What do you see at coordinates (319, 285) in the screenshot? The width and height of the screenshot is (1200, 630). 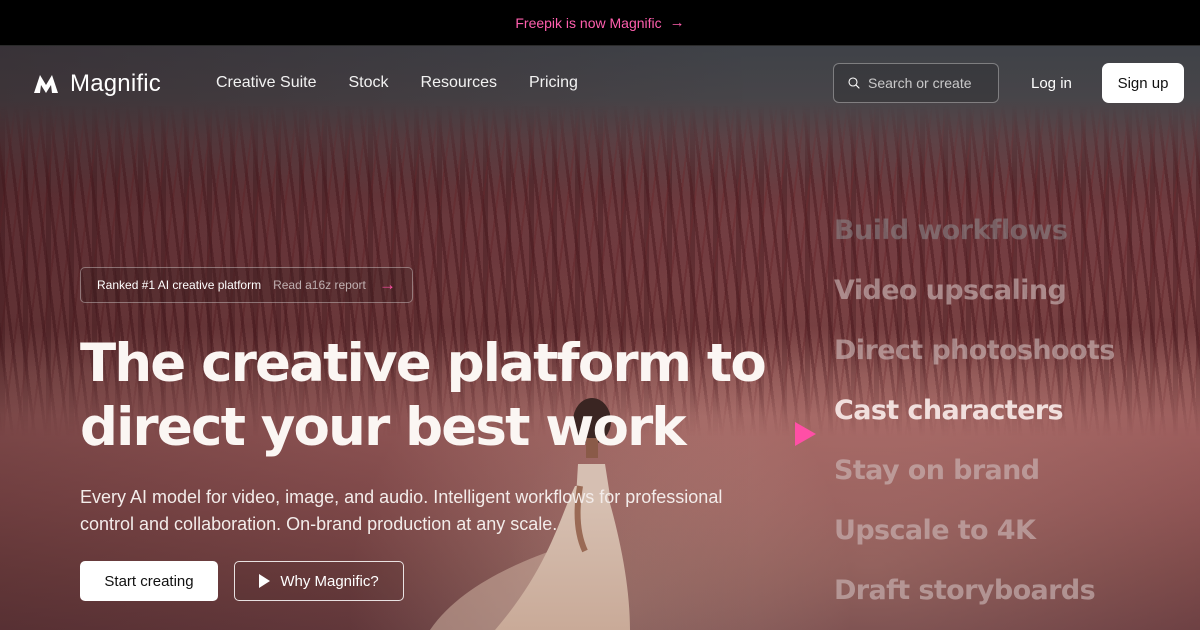 I see `badge-report-link: Read a16z report` at bounding box center [319, 285].